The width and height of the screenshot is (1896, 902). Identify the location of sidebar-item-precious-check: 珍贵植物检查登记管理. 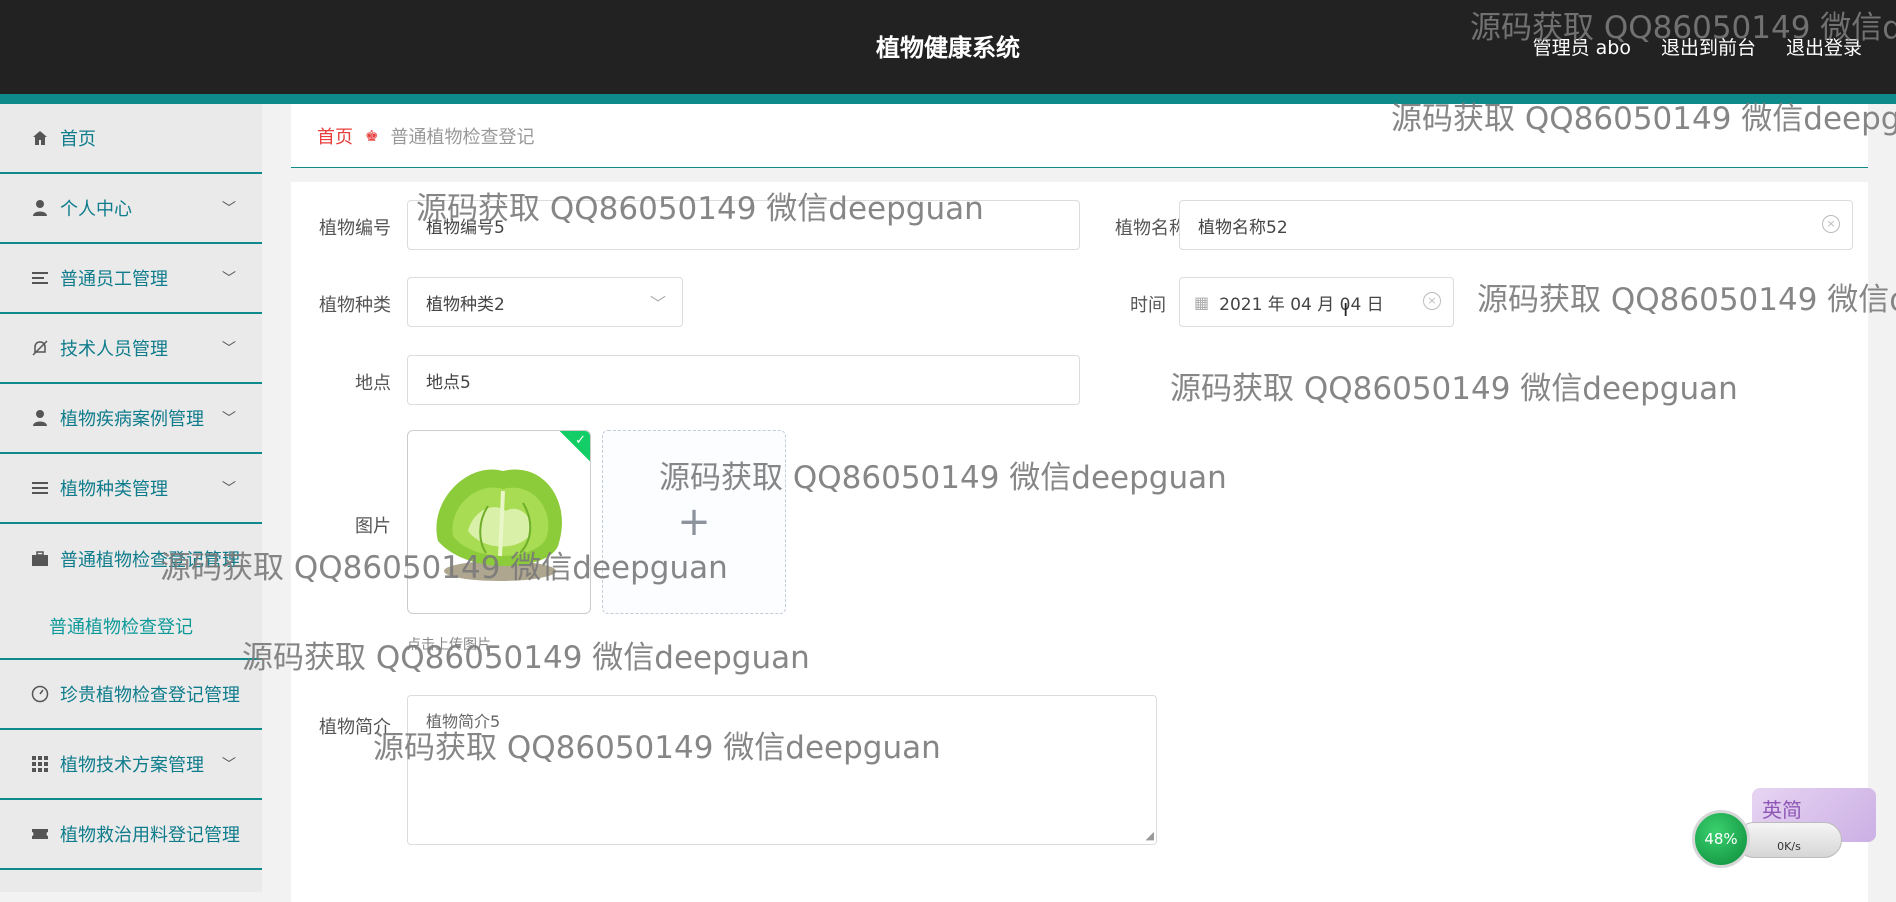
(131, 695).